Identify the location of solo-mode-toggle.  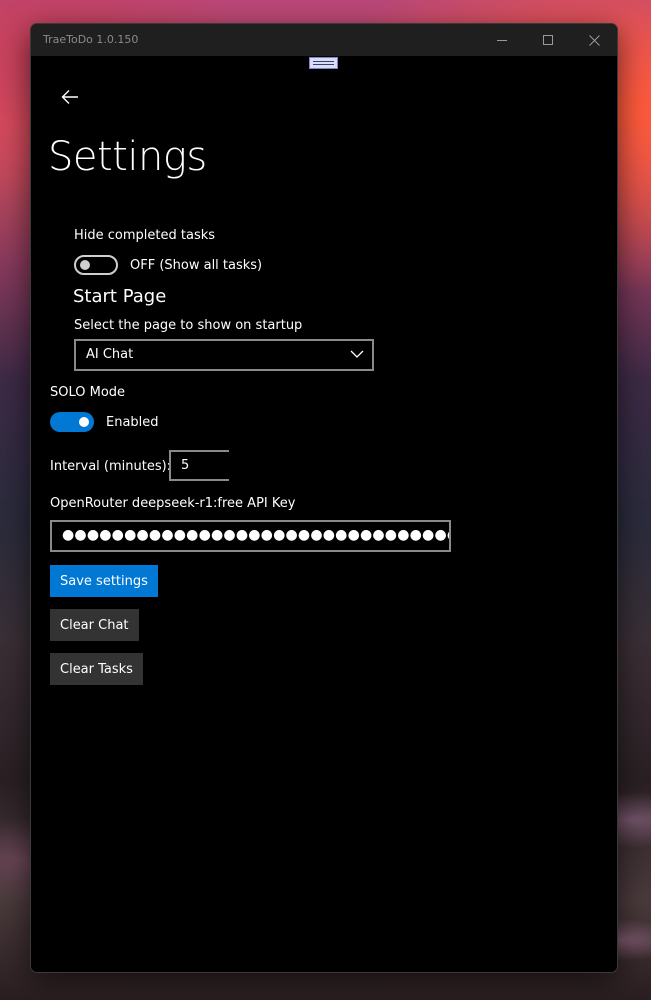
(72, 422).